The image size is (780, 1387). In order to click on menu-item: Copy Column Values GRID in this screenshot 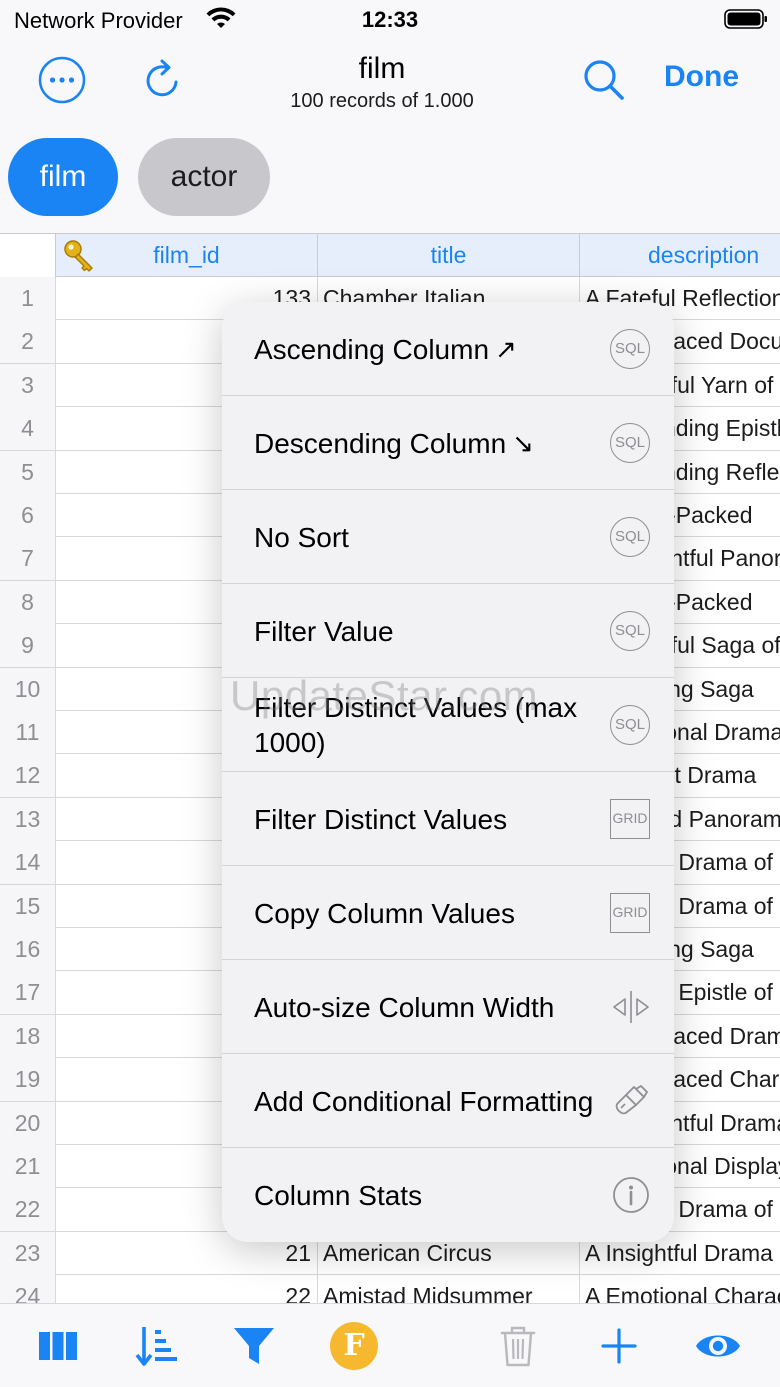, I will do `click(448, 913)`.